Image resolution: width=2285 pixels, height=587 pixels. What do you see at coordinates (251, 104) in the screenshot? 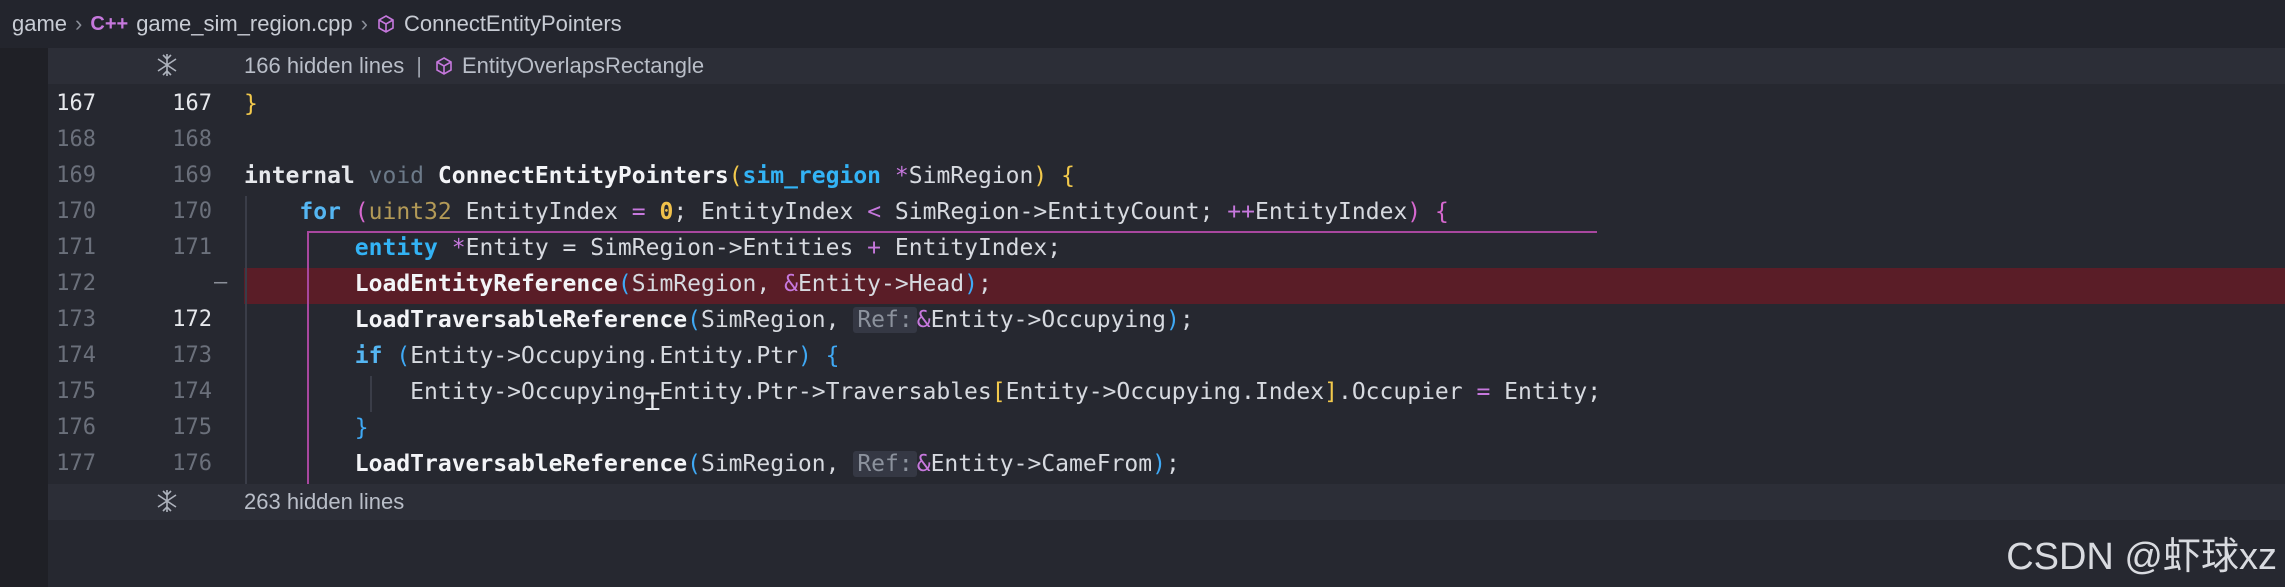
I see `code-text: }` at bounding box center [251, 104].